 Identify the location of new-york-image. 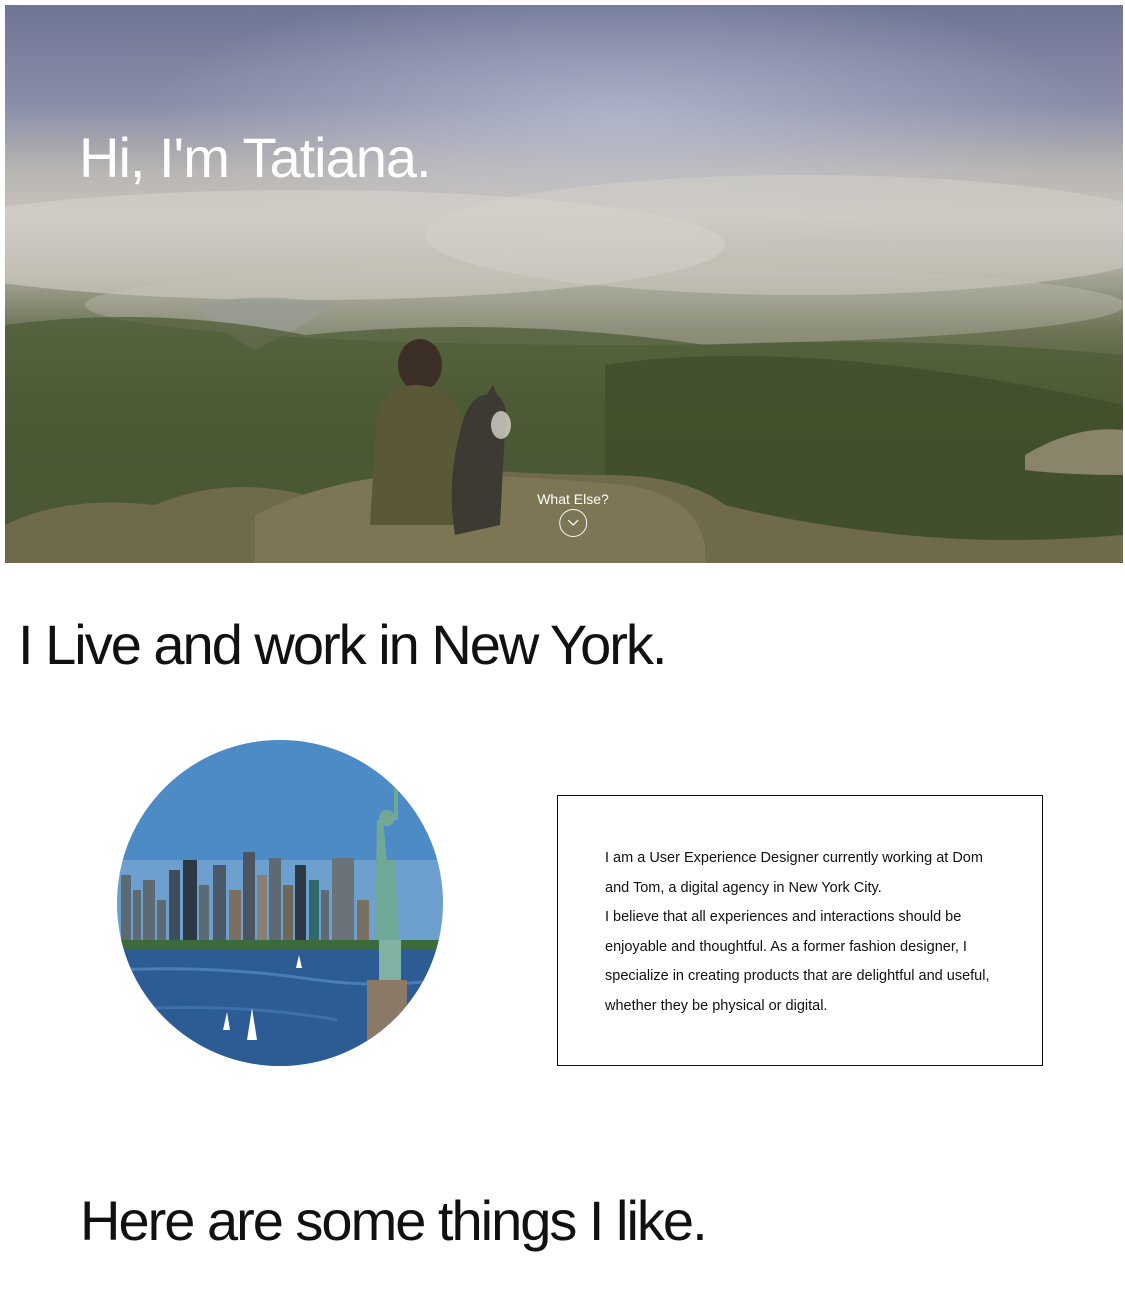
(280, 903).